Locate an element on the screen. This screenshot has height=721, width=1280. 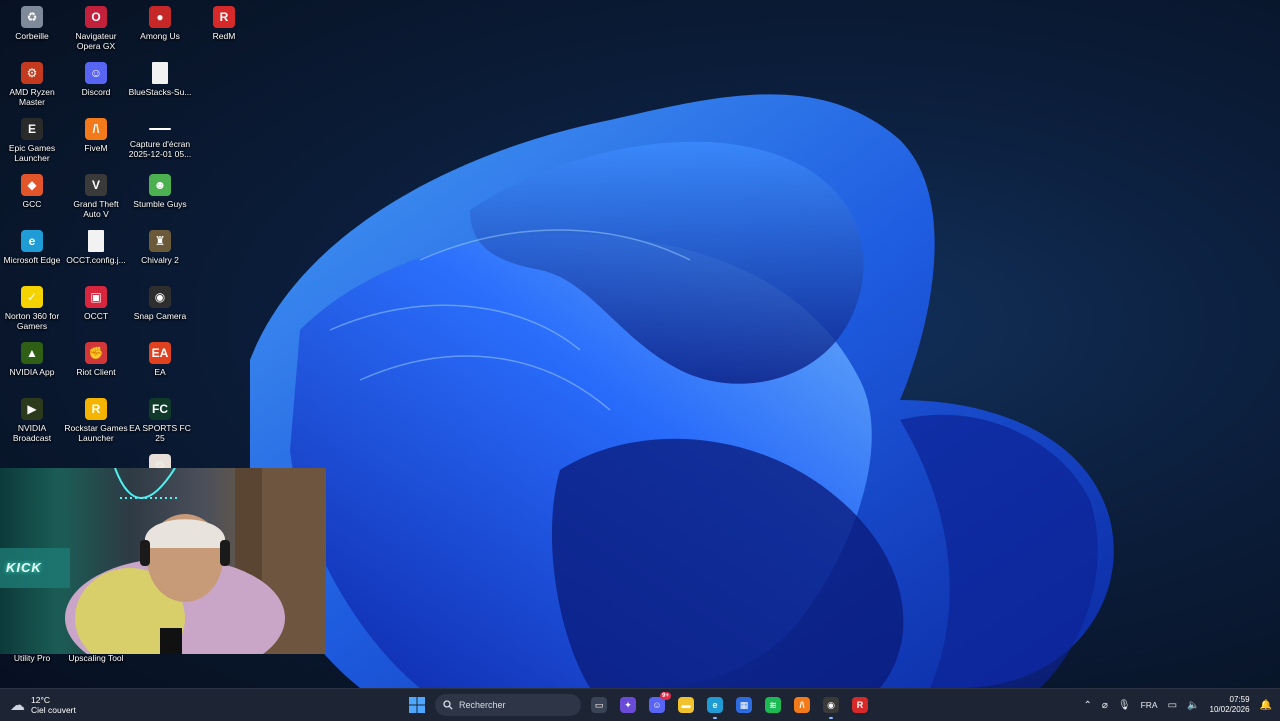
webcam-feed-image is located at coordinates (163, 561).